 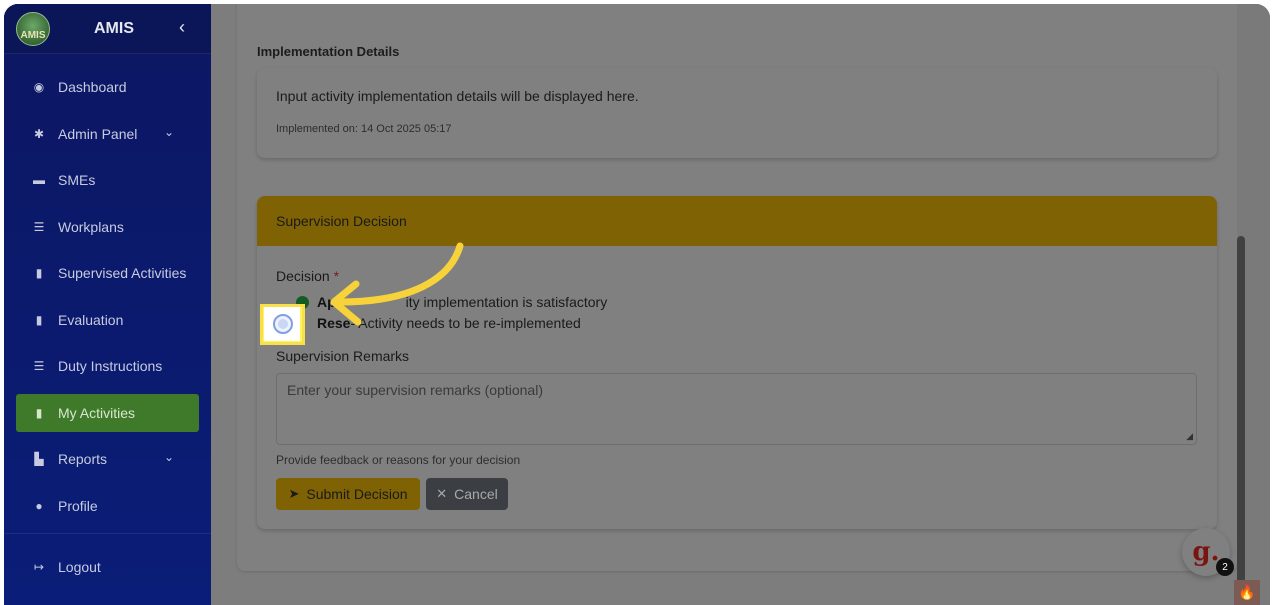 I want to click on amis-logo: AMIS, so click(x=33, y=28).